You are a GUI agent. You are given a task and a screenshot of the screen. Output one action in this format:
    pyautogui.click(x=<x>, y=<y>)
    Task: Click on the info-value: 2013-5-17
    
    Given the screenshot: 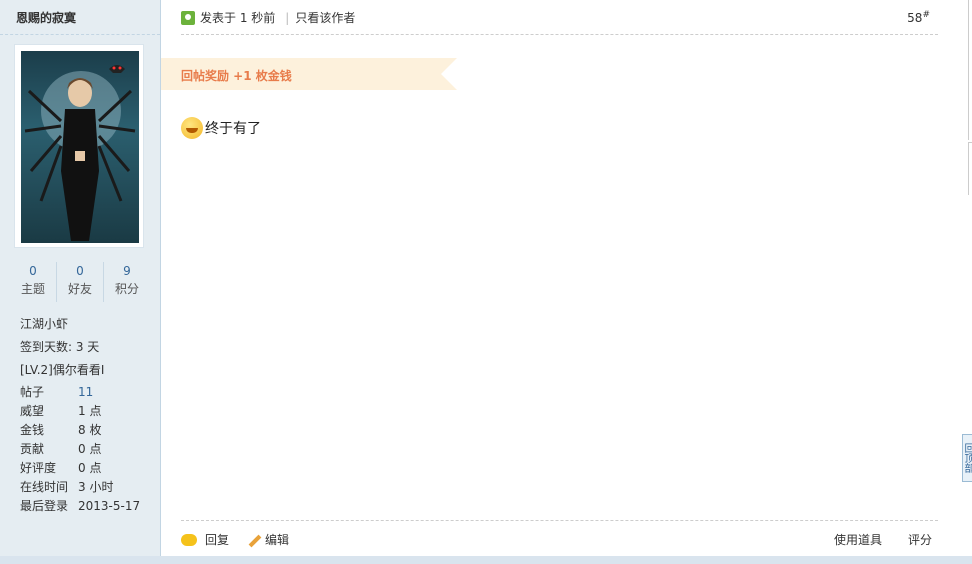 What is the action you would take?
    pyautogui.click(x=109, y=506)
    